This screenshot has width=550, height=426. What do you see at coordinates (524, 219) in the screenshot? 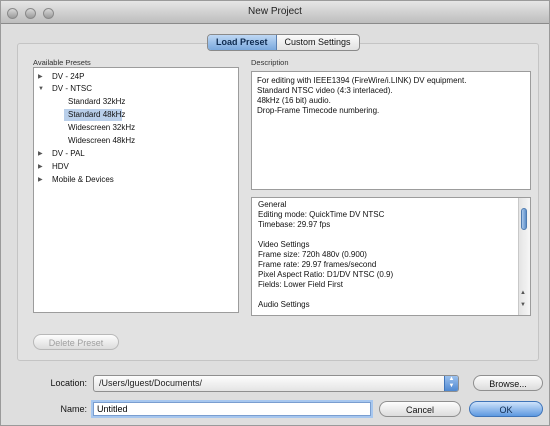
I see `scrollbar-thumb` at bounding box center [524, 219].